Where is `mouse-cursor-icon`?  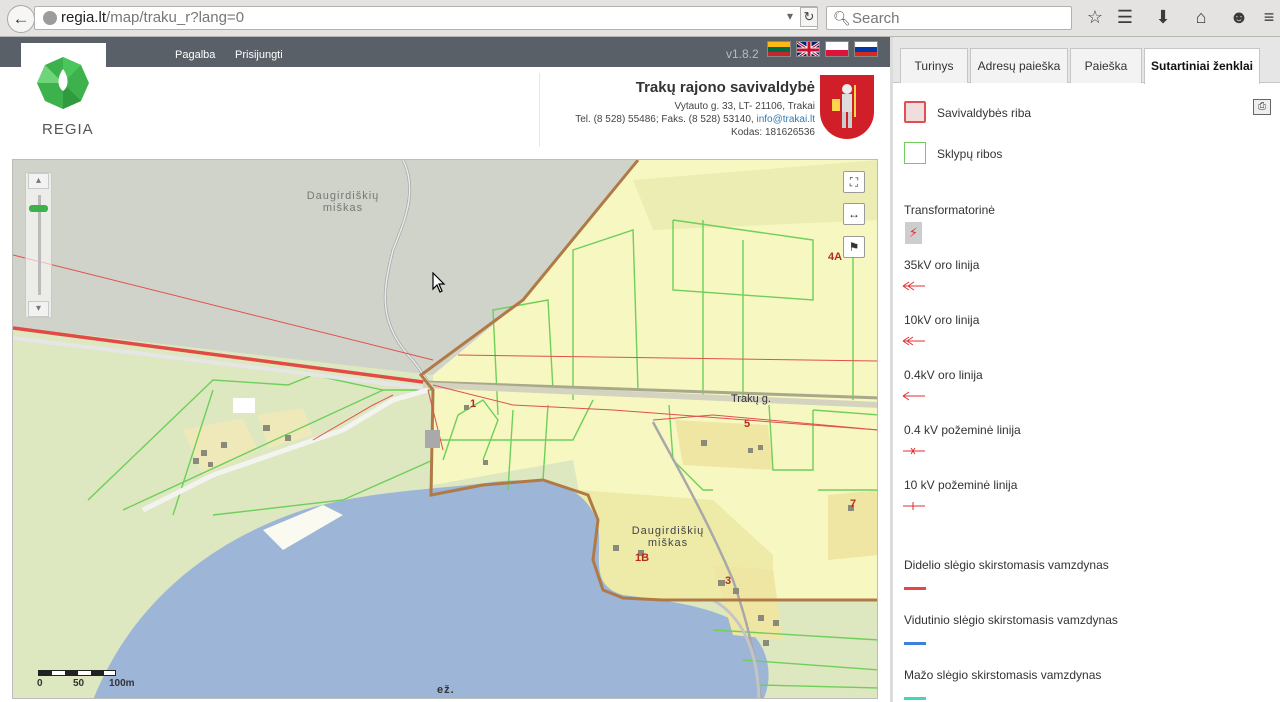 mouse-cursor-icon is located at coordinates (439, 282).